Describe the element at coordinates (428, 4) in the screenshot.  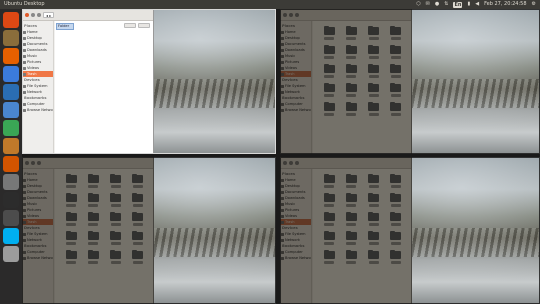
I see `mail-icon: ✉` at that location.